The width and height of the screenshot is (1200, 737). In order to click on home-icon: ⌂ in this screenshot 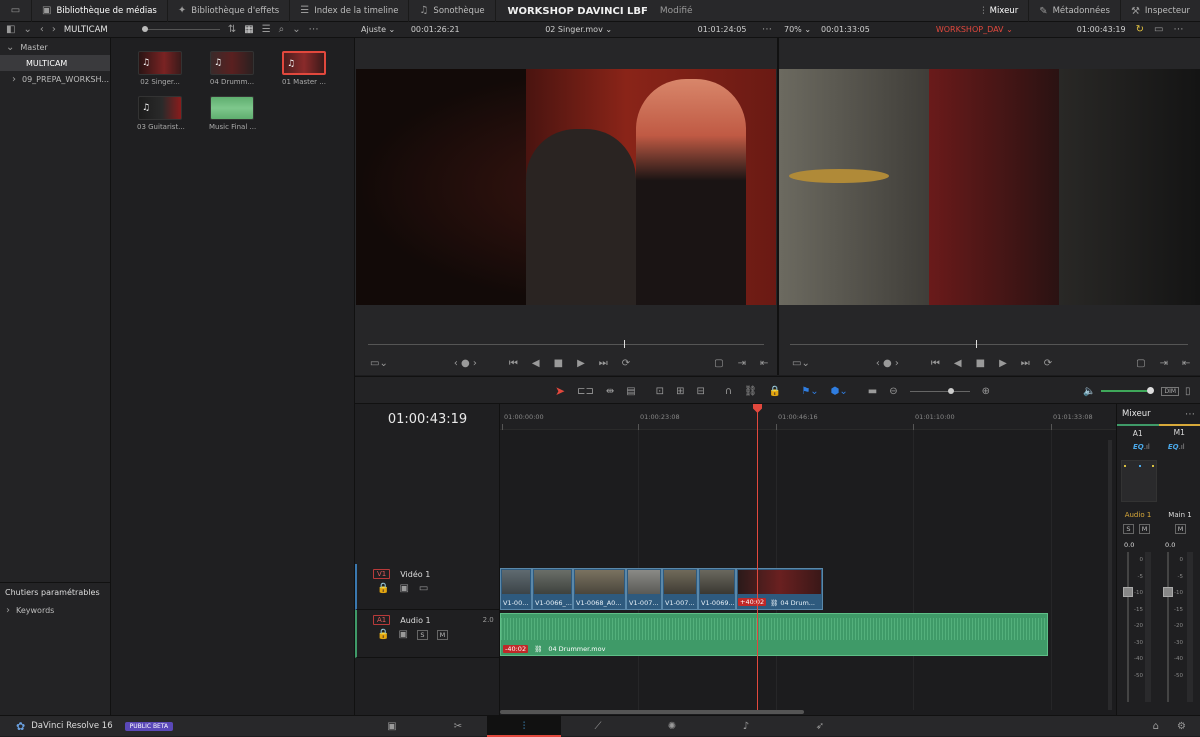, I will do `click(1156, 726)`.